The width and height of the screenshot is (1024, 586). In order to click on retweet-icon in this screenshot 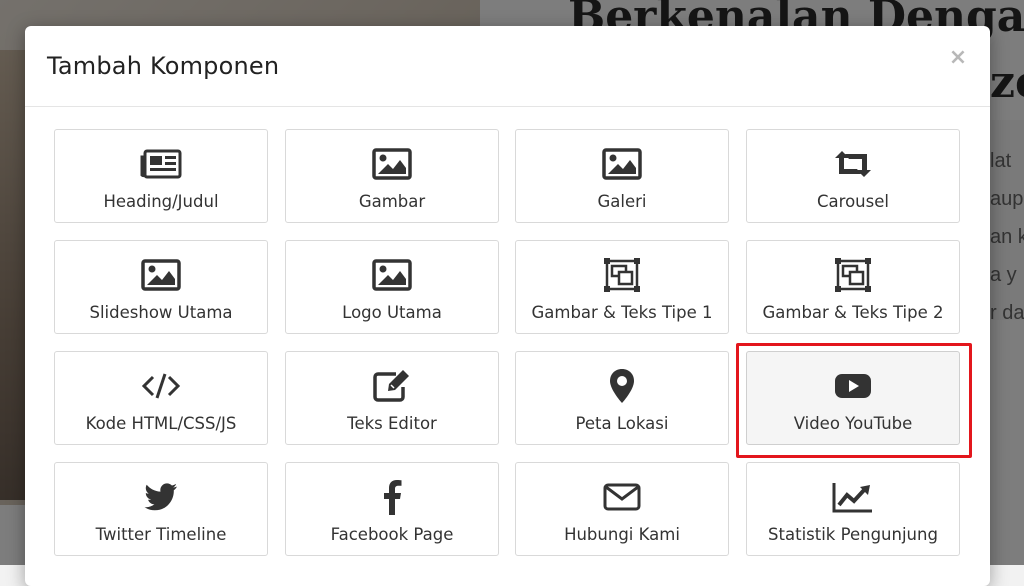, I will do `click(853, 164)`.